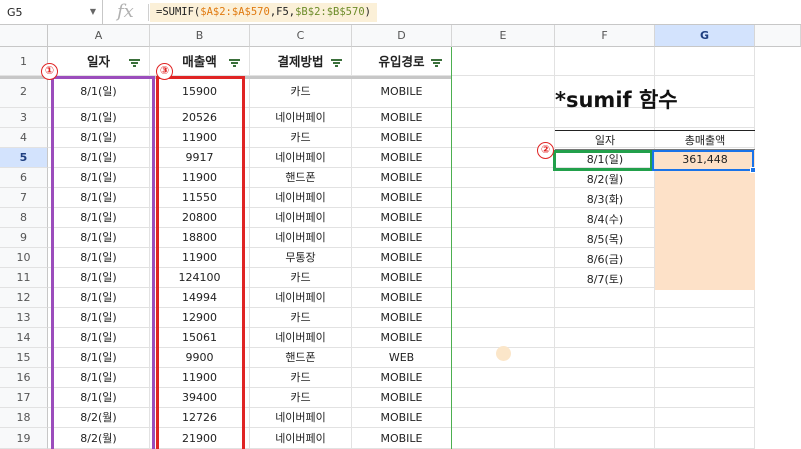  What do you see at coordinates (605, 240) in the screenshot?
I see `summary-date-cell: 8/5(목)` at bounding box center [605, 240].